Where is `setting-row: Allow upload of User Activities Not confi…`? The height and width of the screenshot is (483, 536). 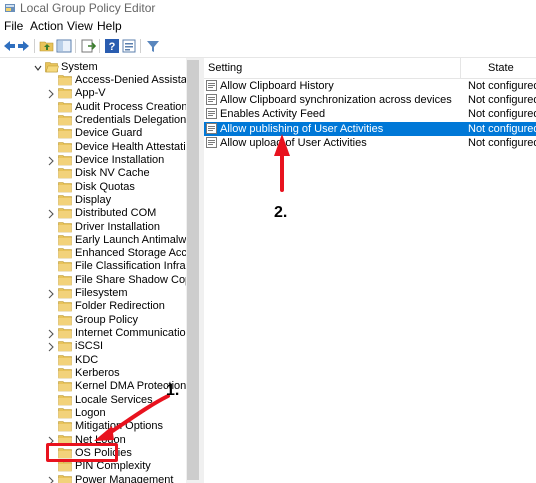
setting-row: Allow upload of User Activities Not confi… is located at coordinates (370, 143).